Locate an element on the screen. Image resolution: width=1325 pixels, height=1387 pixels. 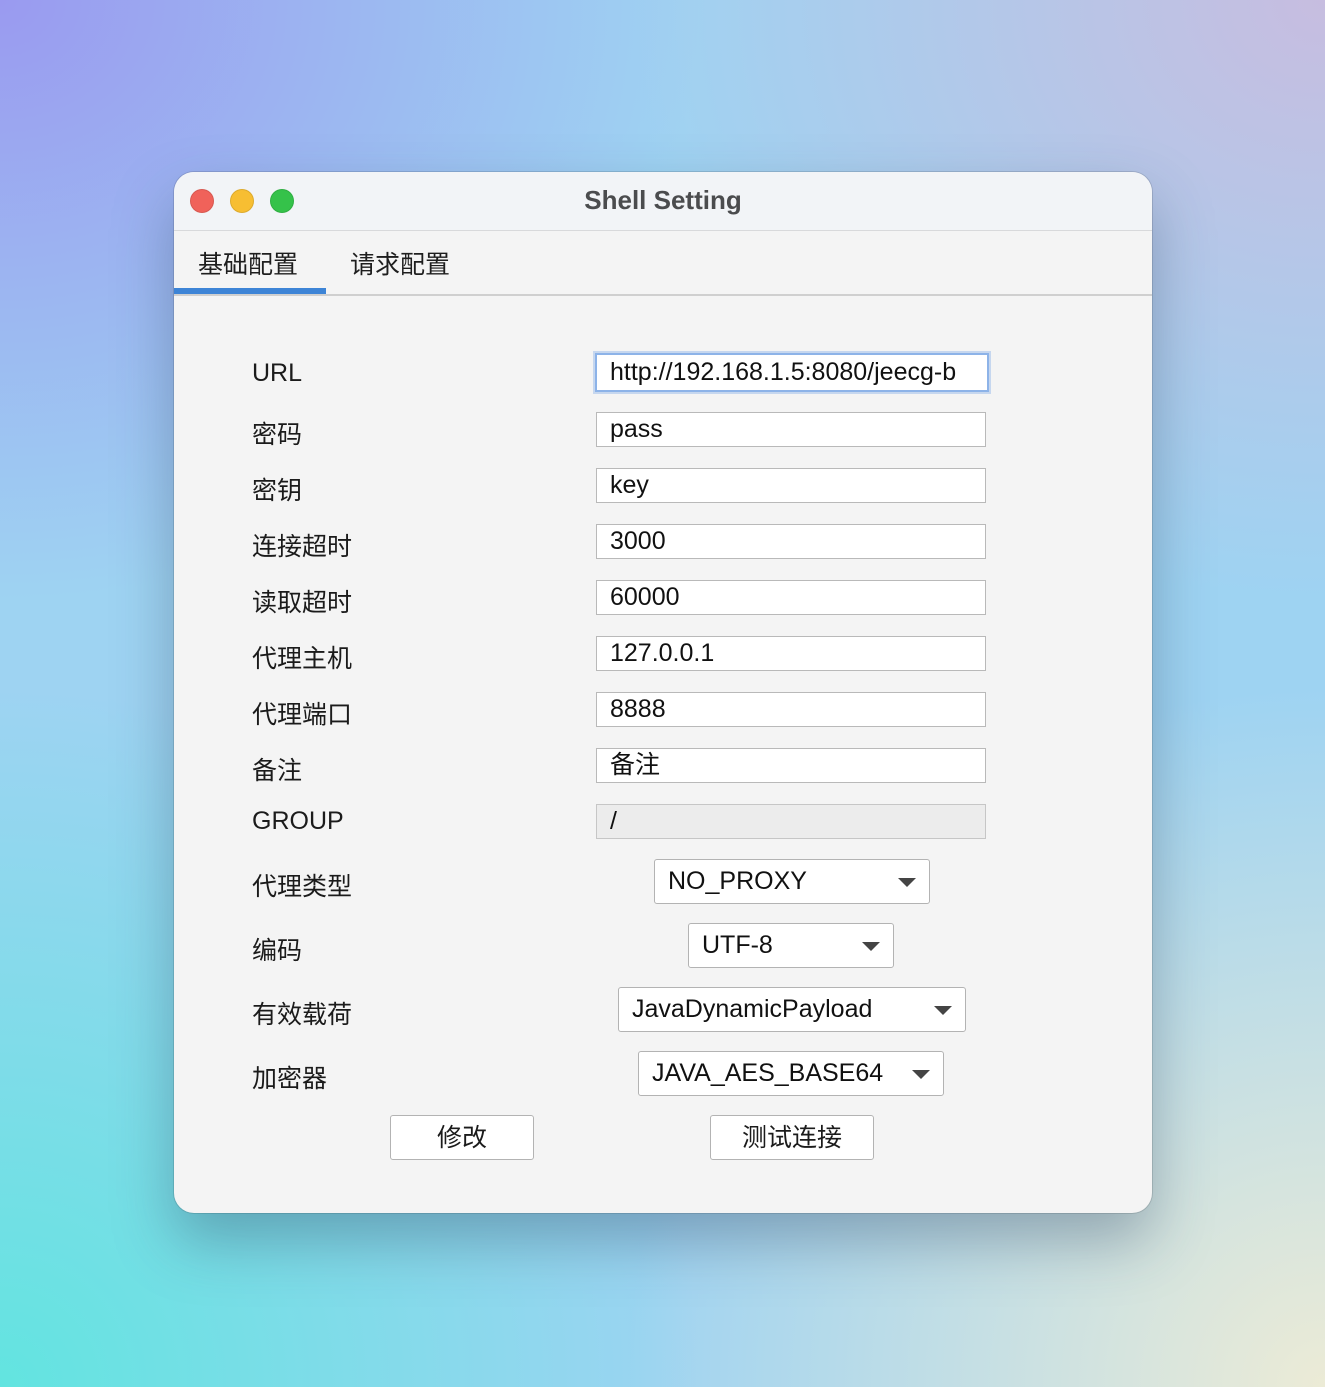
cryption-label: 加密器 is located at coordinates (290, 1079).